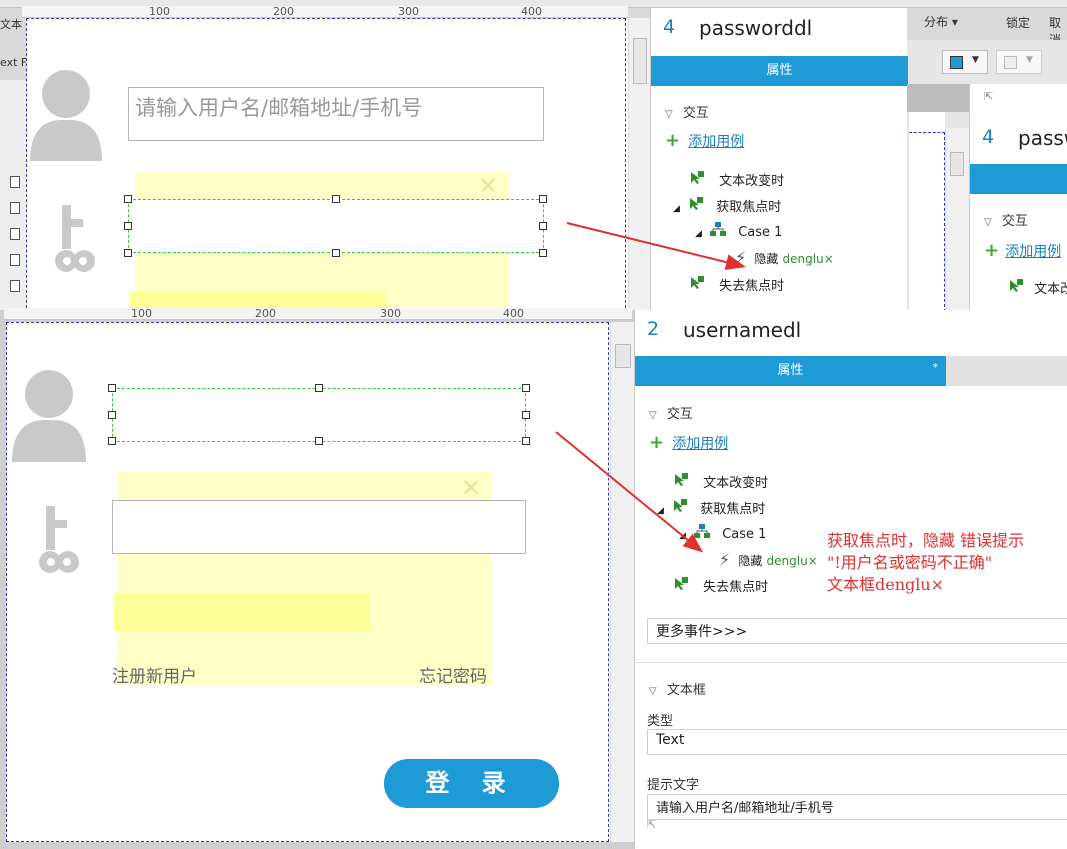  Describe the element at coordinates (926, 540) in the screenshot. I see `annotation-line: 获取焦点时，隐藏 错误提示` at that location.